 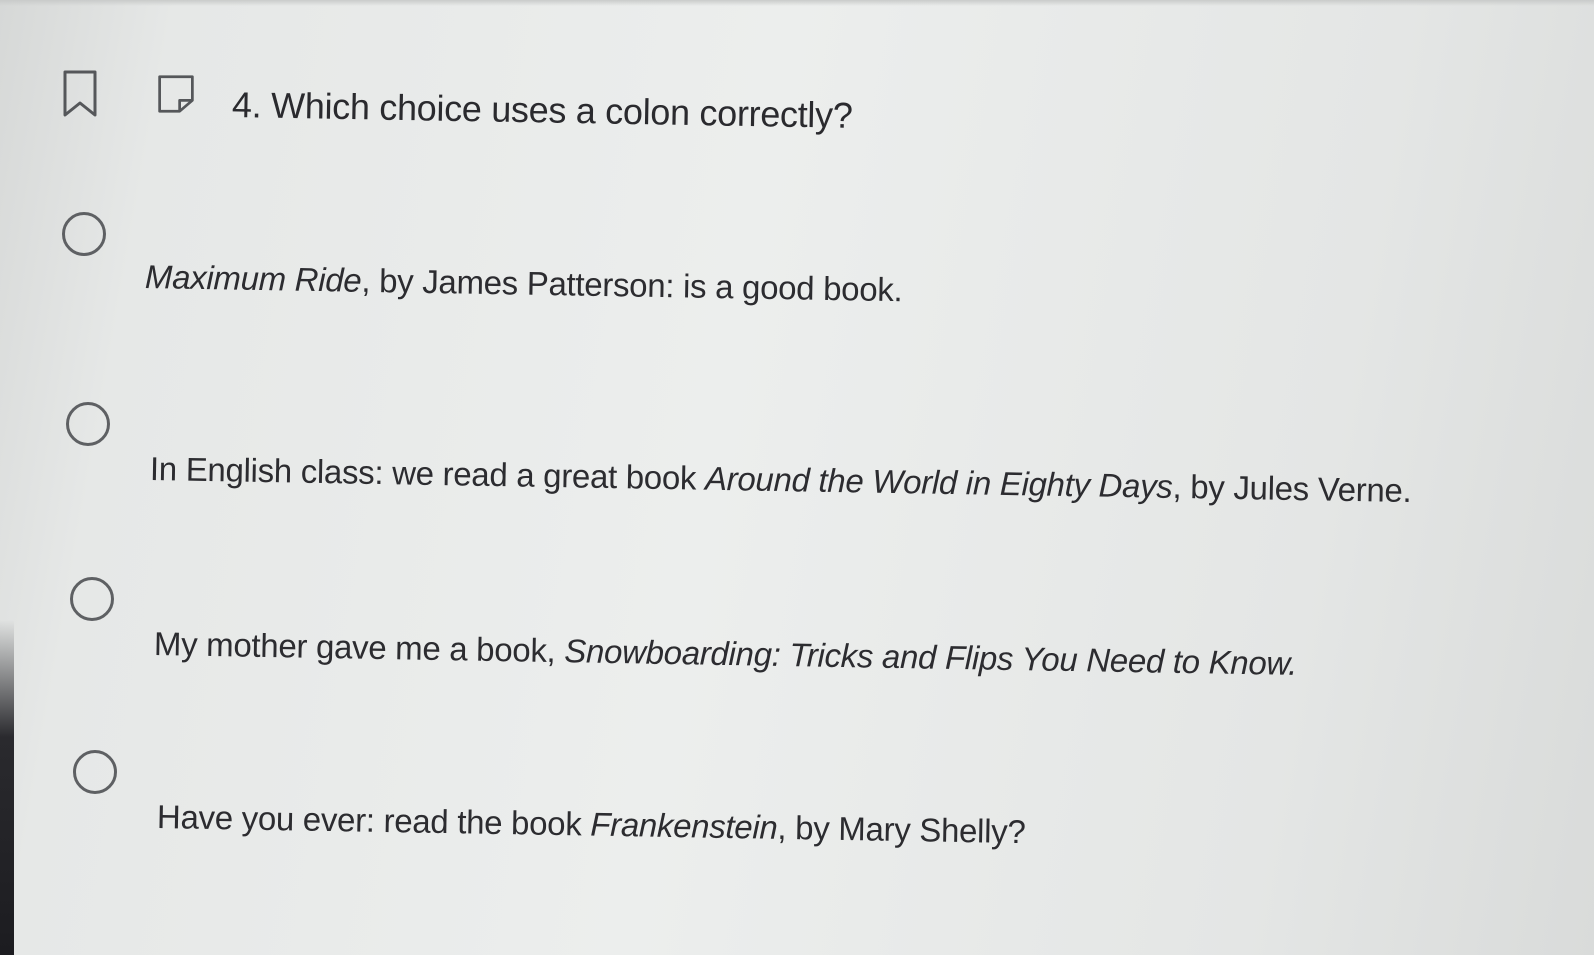 I want to click on option-text-segment: Have you ever: read the book, so click(x=373, y=820).